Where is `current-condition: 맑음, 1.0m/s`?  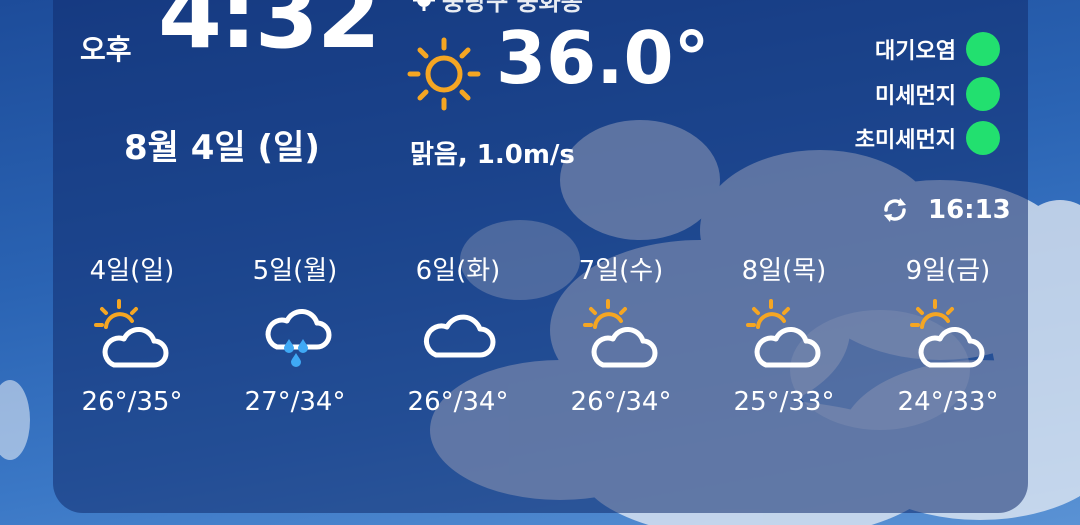 current-condition: 맑음, 1.0m/s is located at coordinates (492, 155).